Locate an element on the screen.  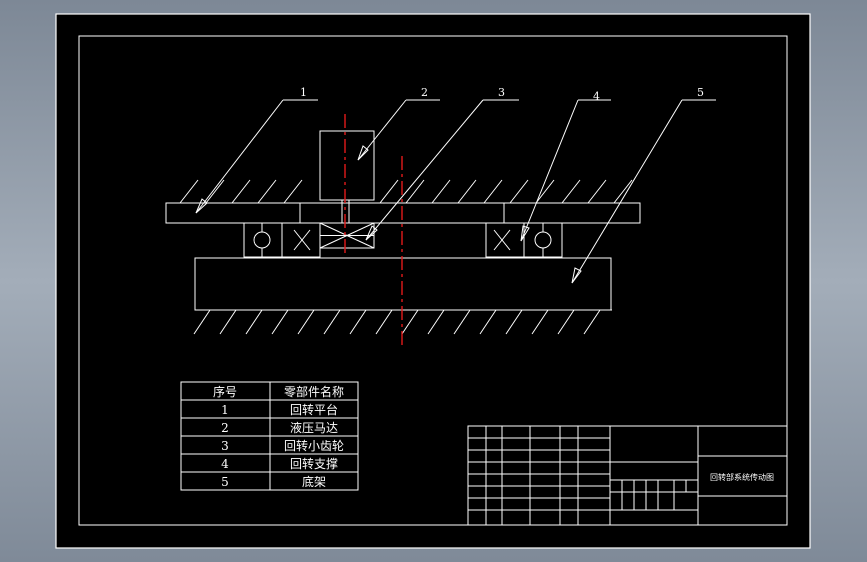
drawing-title: 回转部系统传动图 is located at coordinates (742, 477).